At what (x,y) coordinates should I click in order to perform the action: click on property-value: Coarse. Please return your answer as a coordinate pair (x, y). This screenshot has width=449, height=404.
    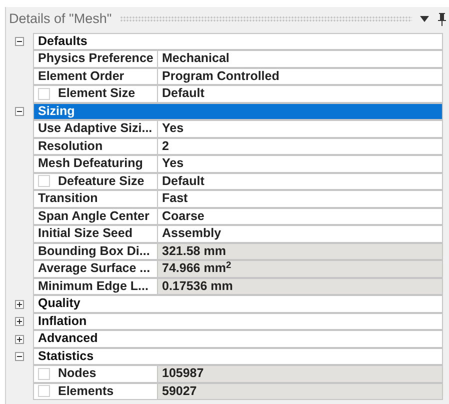
    Looking at the image, I should click on (300, 216).